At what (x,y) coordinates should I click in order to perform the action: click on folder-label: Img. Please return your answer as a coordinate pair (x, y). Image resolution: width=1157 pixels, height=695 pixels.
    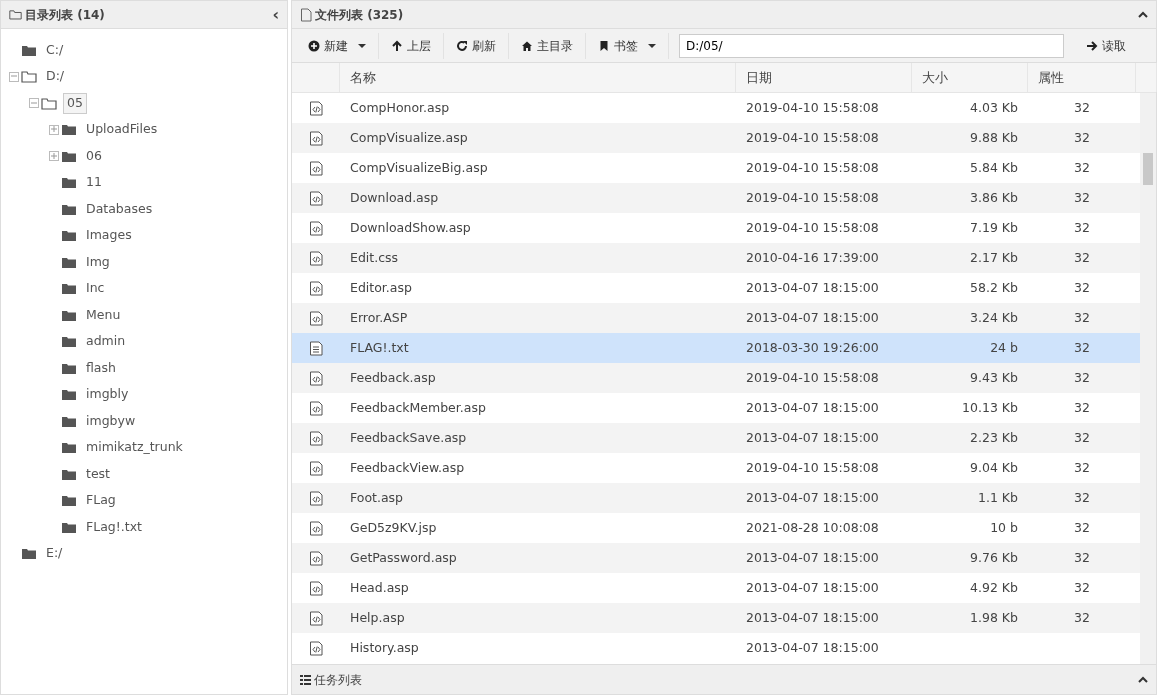
    Looking at the image, I should click on (98, 262).